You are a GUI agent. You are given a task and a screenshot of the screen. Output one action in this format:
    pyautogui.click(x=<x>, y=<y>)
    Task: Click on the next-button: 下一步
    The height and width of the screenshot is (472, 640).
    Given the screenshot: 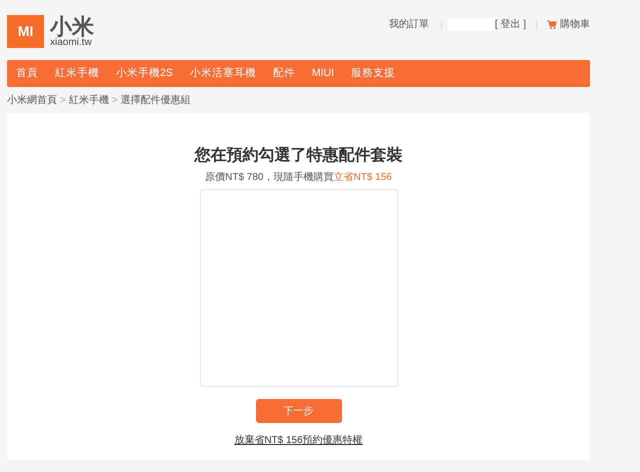 What is the action you would take?
    pyautogui.click(x=299, y=411)
    